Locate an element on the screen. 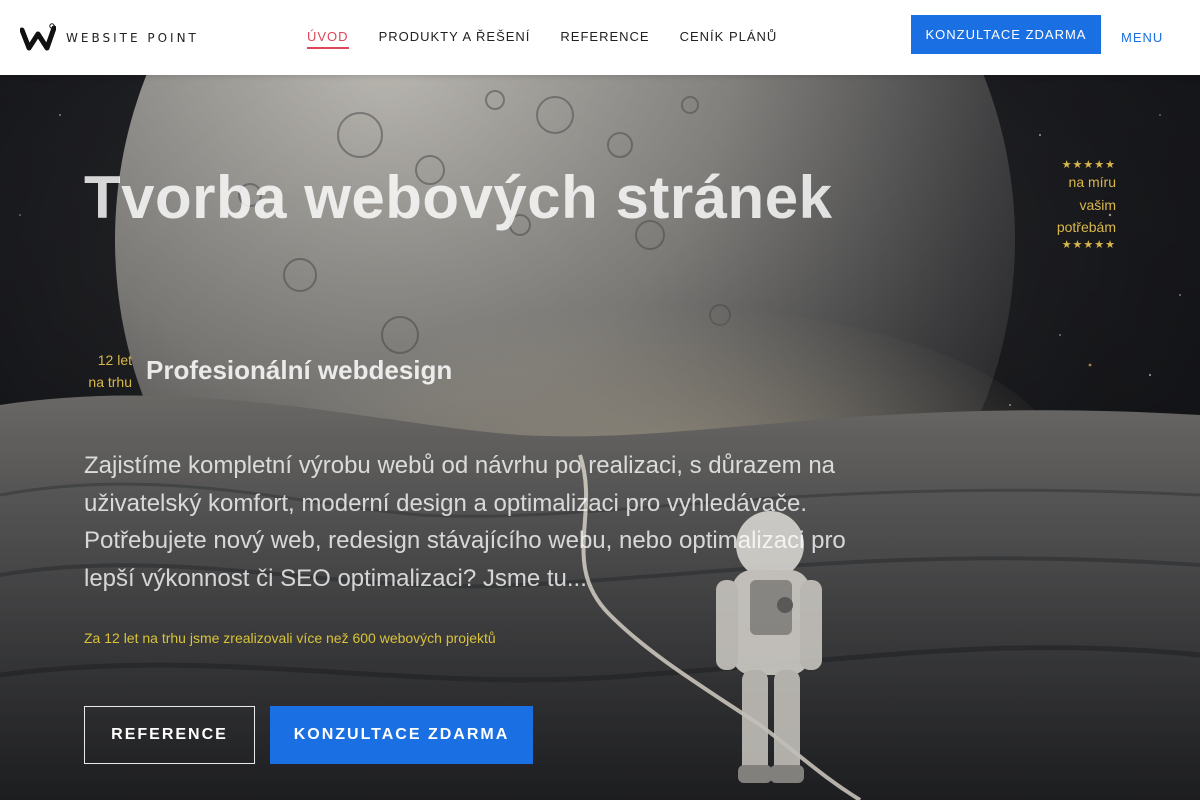 This screenshot has width=1200, height=800. years-on-market: 12 let na trhu is located at coordinates (108, 371).